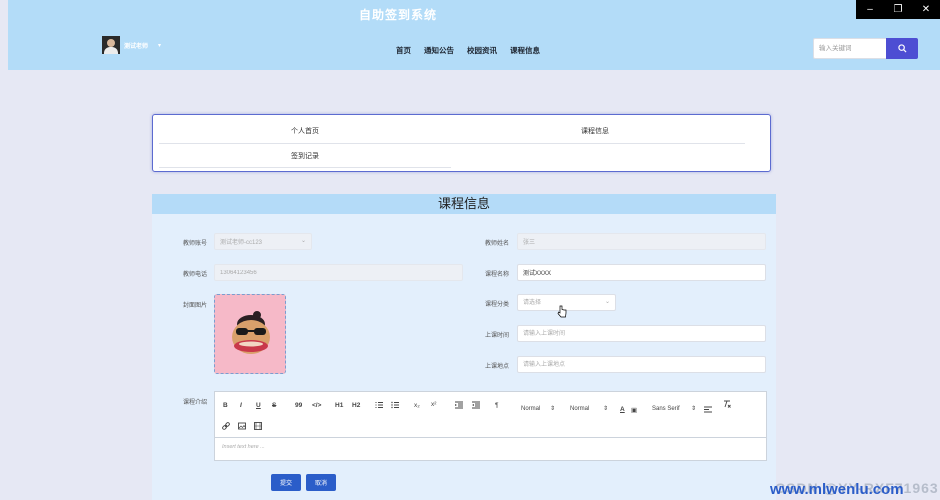 Image resolution: width=940 pixels, height=500 pixels. Describe the element at coordinates (379, 405) in the screenshot. I see `ordered-list-icon` at that location.